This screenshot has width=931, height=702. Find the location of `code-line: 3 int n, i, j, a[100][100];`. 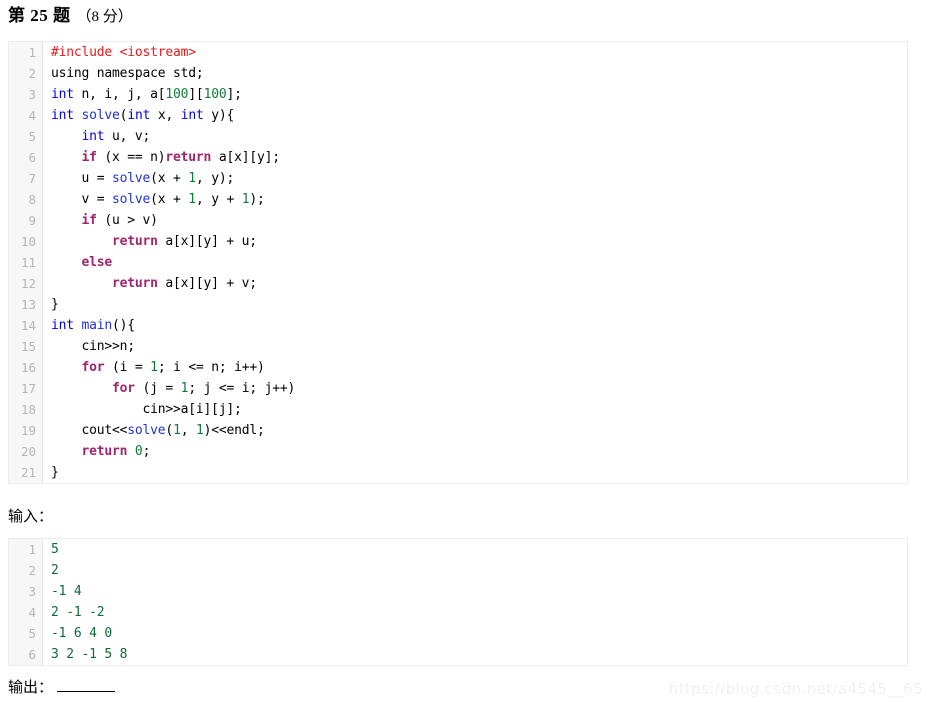

code-line: 3 int n, i, j, a[100][100]; is located at coordinates (458, 94).